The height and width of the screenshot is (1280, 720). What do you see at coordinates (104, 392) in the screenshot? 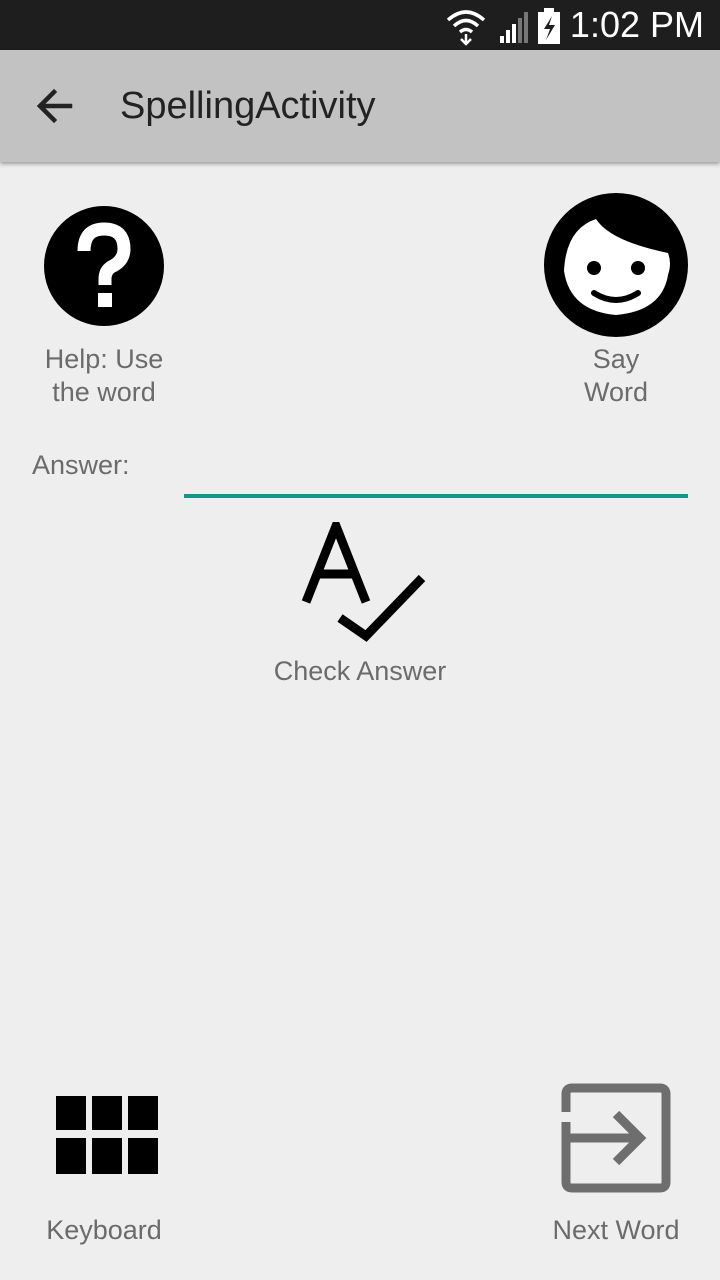
I see `help-label-line2: the word` at bounding box center [104, 392].